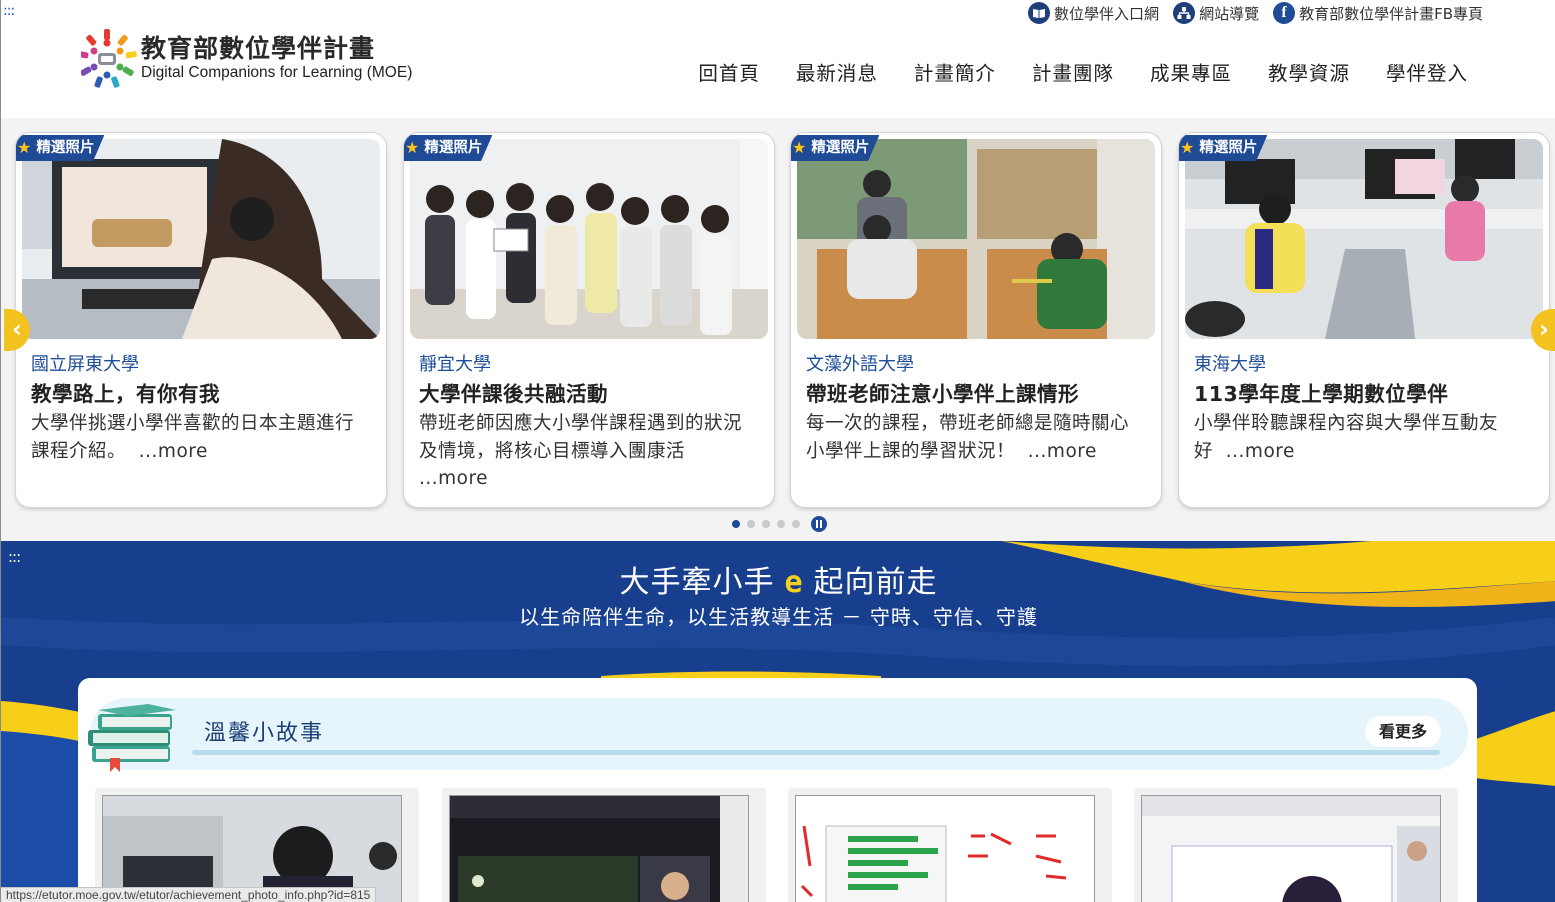  I want to click on nav-achievements: 成果專區, so click(1191, 75).